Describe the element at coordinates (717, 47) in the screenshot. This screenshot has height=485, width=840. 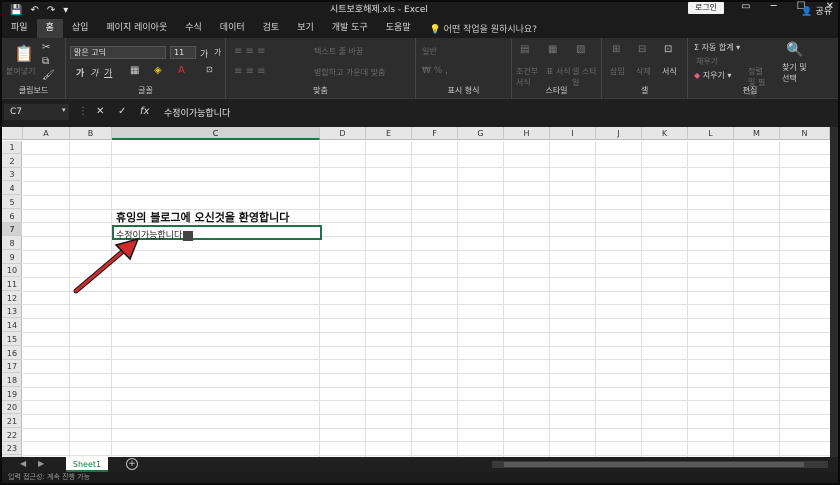
I see `autosum-button: Σ 자동 합계 ▾` at that location.